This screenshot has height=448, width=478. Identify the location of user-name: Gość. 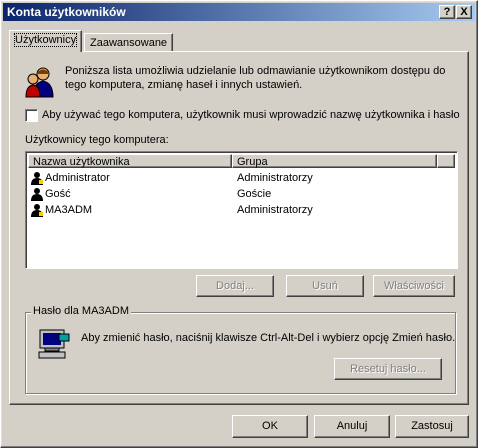
(58, 194).